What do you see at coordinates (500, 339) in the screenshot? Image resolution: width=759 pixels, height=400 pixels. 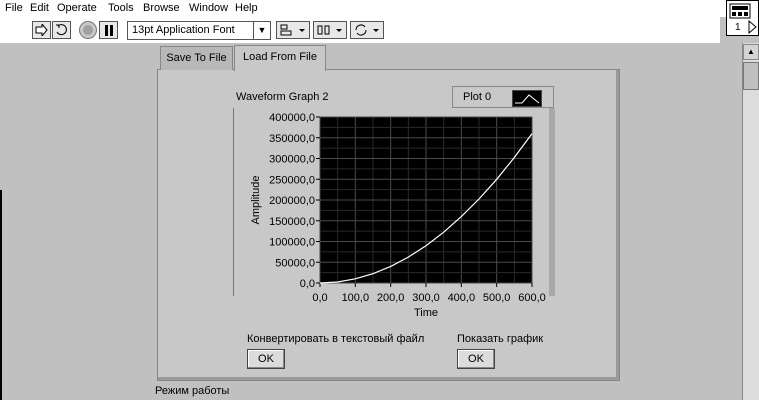 I see `show-graph-label: Показать график` at bounding box center [500, 339].